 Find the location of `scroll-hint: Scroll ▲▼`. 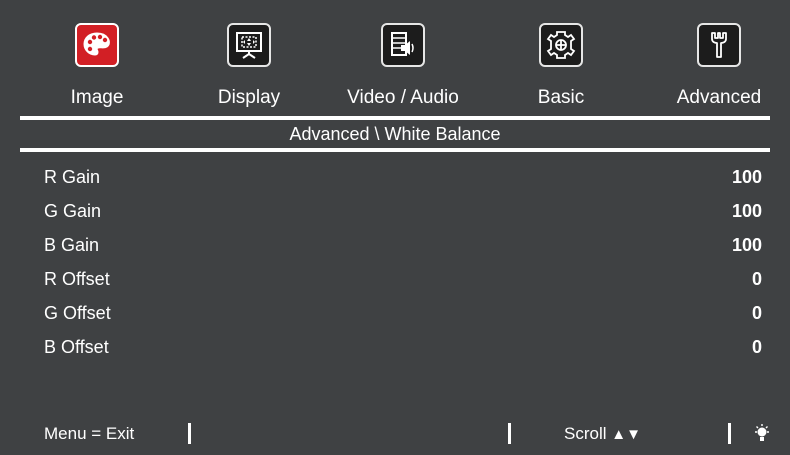

scroll-hint: Scroll ▲▼ is located at coordinates (602, 434).